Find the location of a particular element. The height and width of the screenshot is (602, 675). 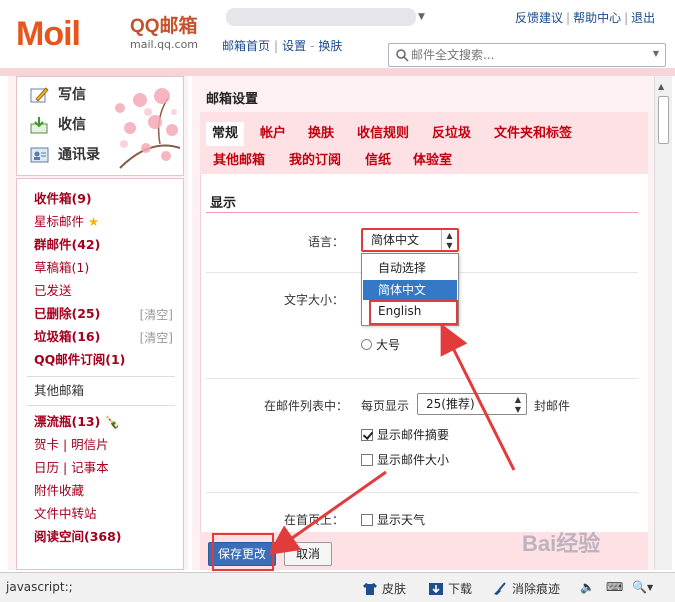

download-button: 下载 is located at coordinates (450, 588).